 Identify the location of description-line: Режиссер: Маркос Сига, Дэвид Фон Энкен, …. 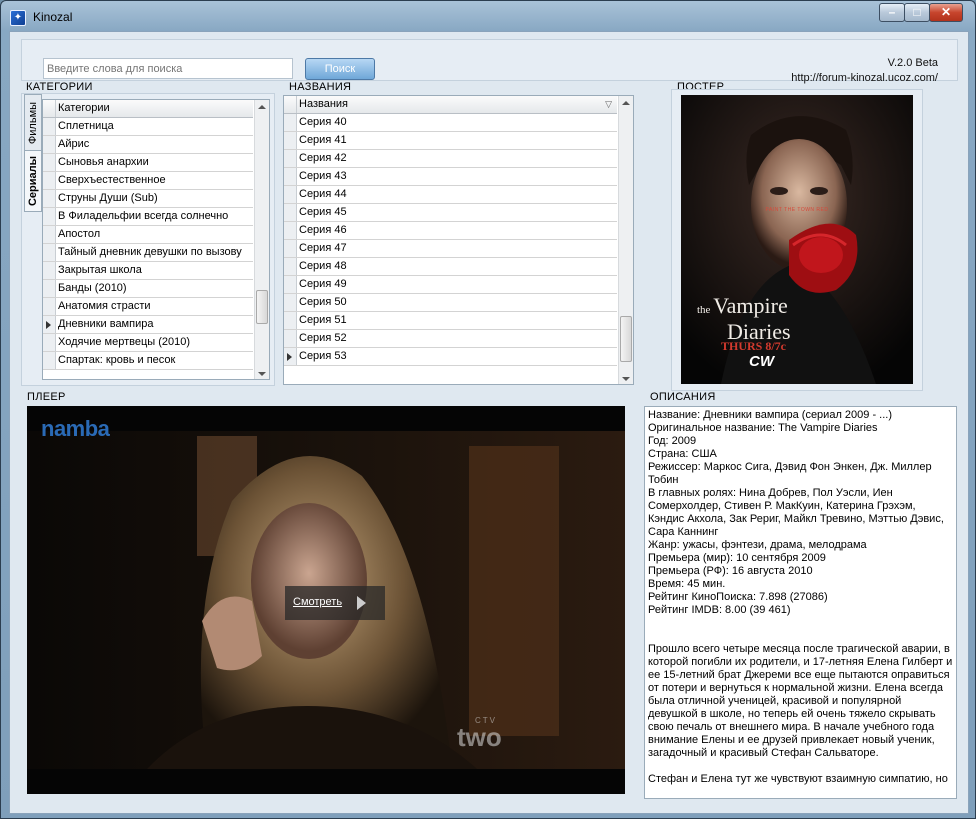
(790, 473).